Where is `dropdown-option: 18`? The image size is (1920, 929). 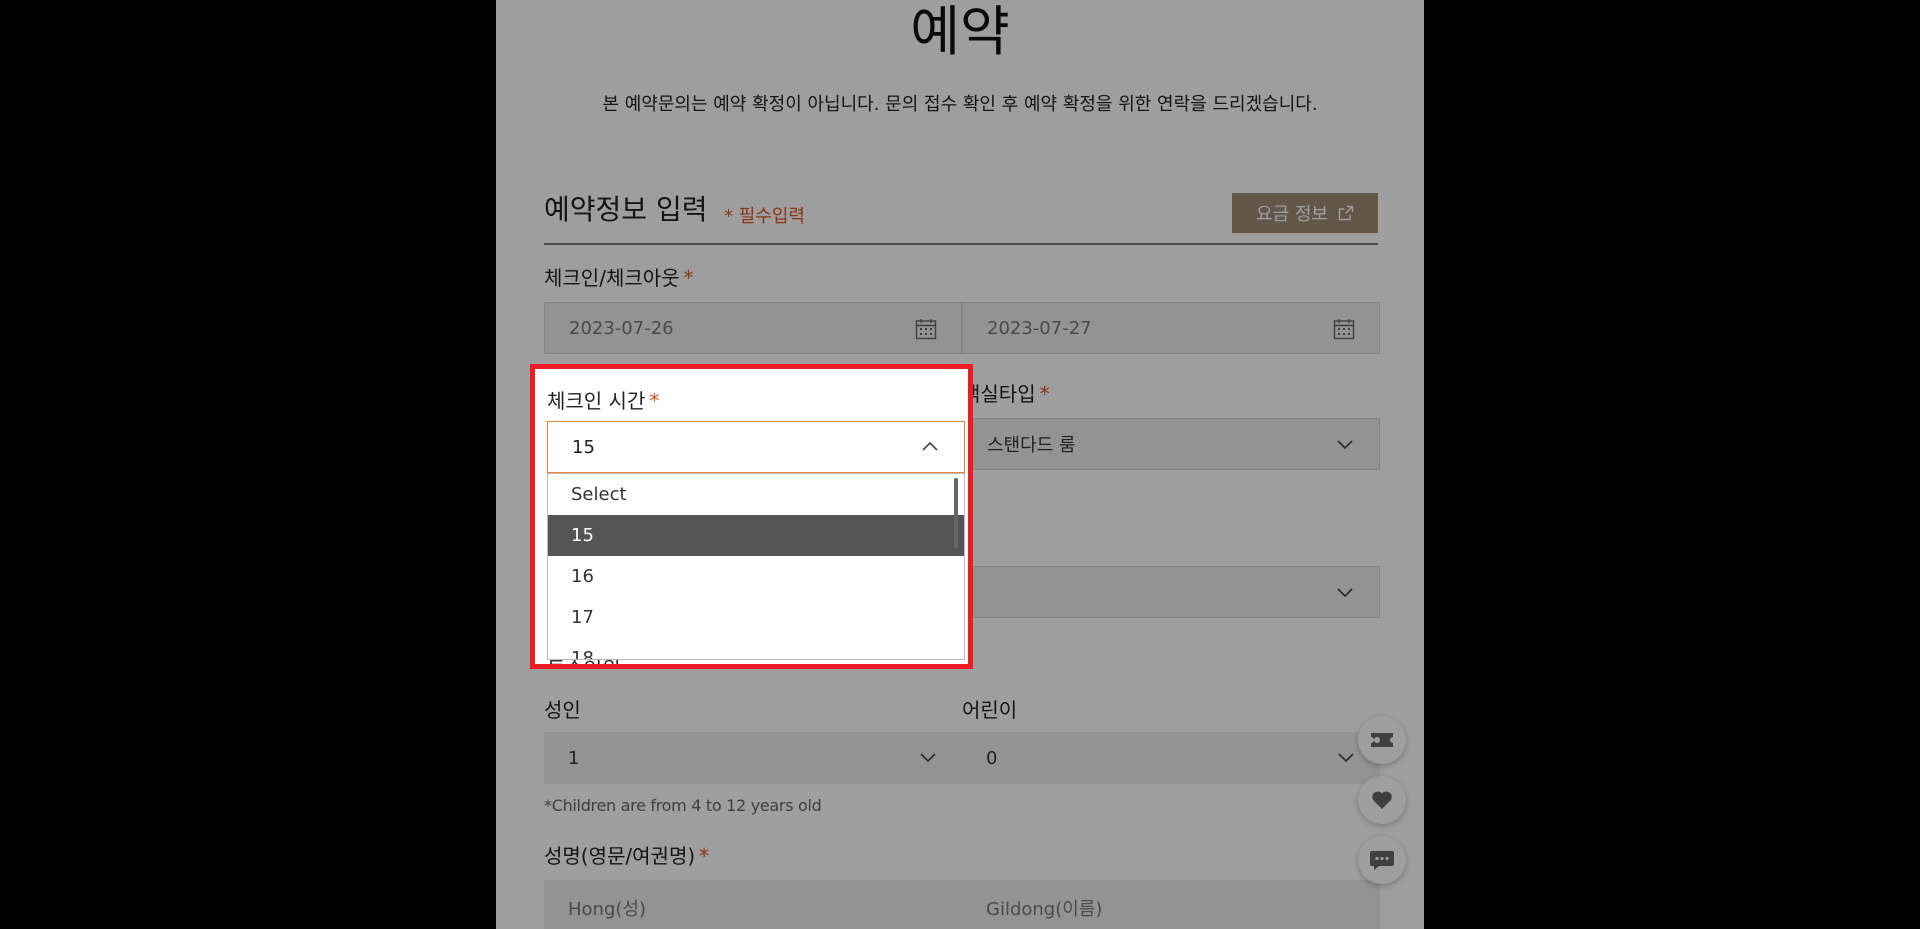 dropdown-option: 18 is located at coordinates (756, 648).